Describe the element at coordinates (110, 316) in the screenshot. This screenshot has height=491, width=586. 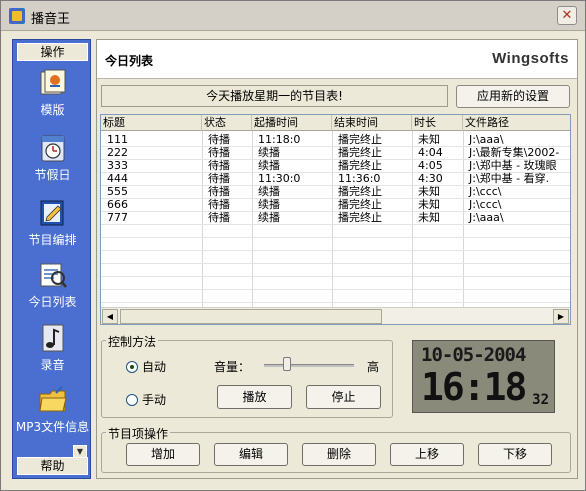
I see `scroll-left-button: ◀` at that location.